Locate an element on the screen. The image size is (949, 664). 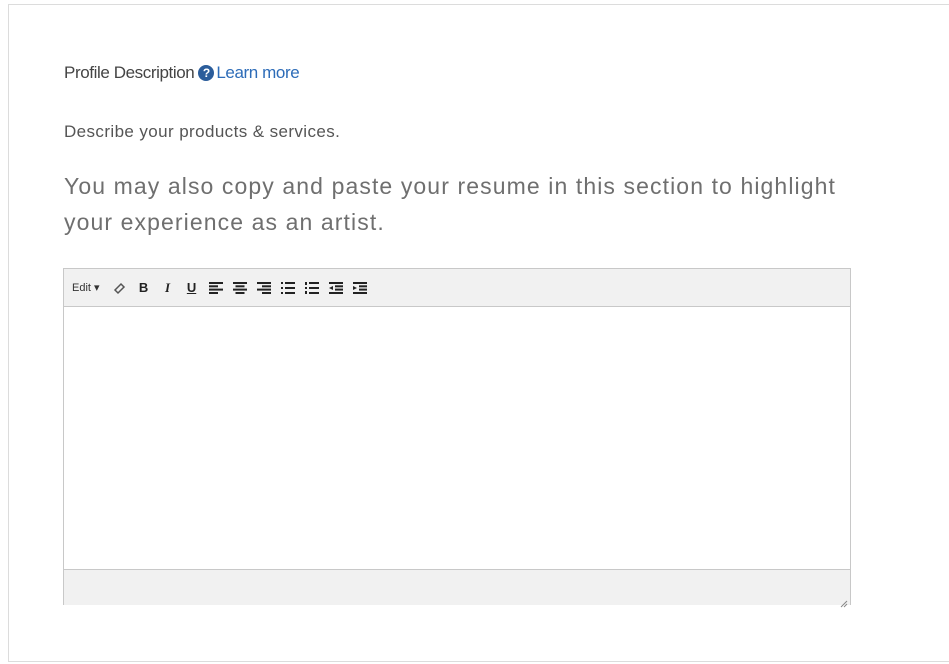
align-left-icon is located at coordinates (216, 288).